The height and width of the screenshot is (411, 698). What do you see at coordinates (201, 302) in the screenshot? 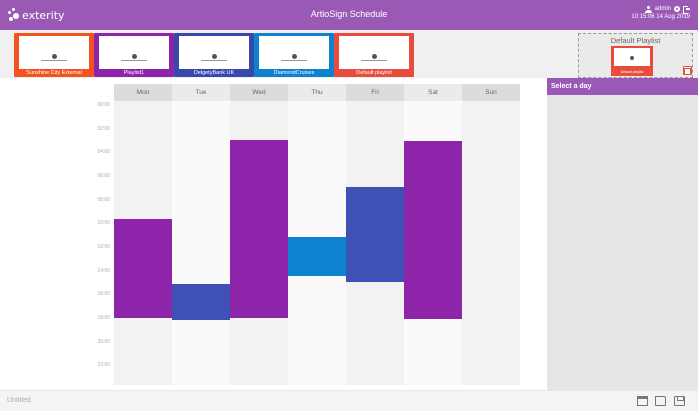
I see `schedule-block-tue` at bounding box center [201, 302].